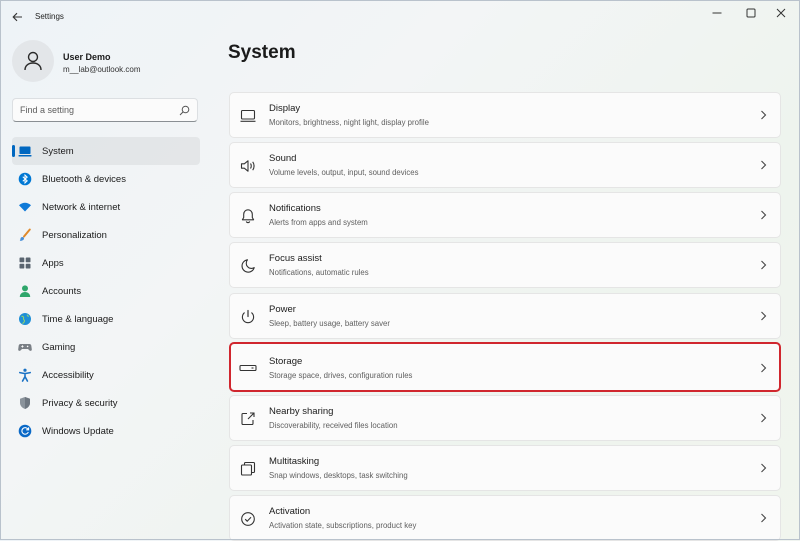  I want to click on sidebar-item-network: Network & internet, so click(106, 207).